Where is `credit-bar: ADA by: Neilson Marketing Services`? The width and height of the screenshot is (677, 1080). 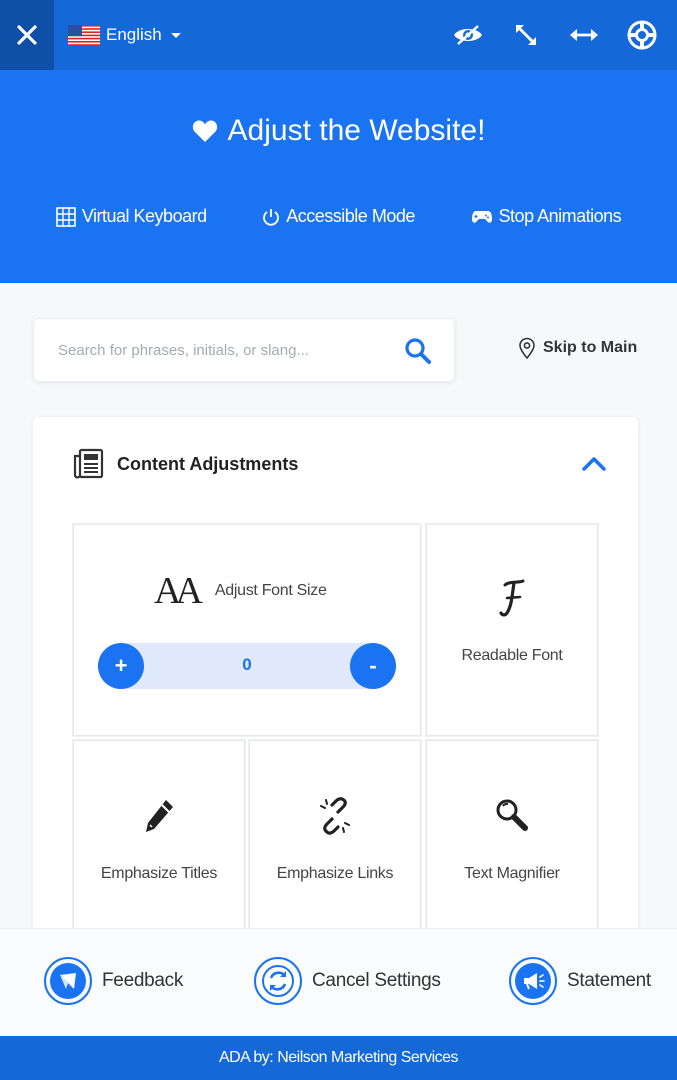
credit-bar: ADA by: Neilson Marketing Services is located at coordinates (338, 1058).